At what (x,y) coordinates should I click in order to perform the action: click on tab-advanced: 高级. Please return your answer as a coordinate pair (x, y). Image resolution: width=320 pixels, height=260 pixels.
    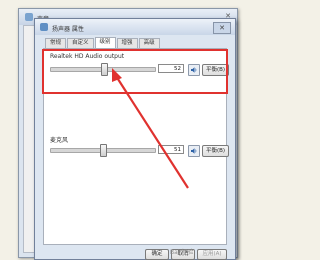
    Looking at the image, I should click on (149, 43).